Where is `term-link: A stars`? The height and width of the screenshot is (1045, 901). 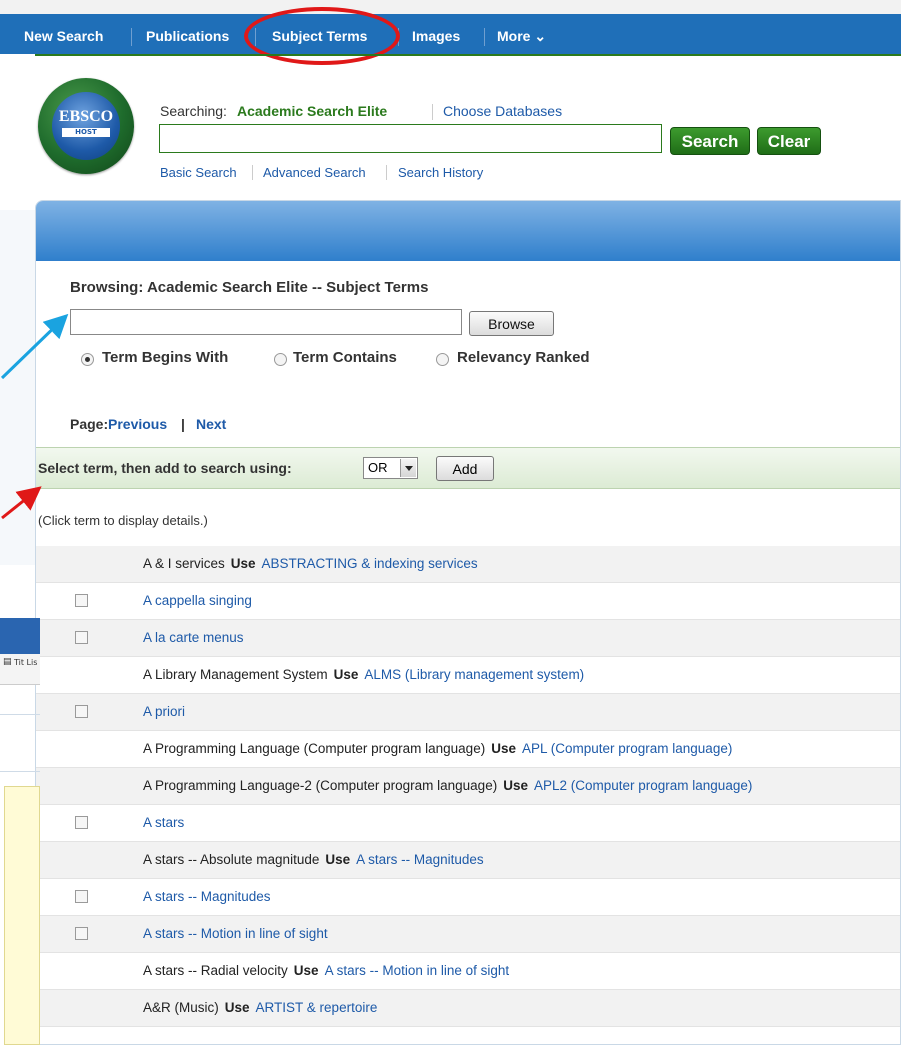
term-link: A stars is located at coordinates (163, 822).